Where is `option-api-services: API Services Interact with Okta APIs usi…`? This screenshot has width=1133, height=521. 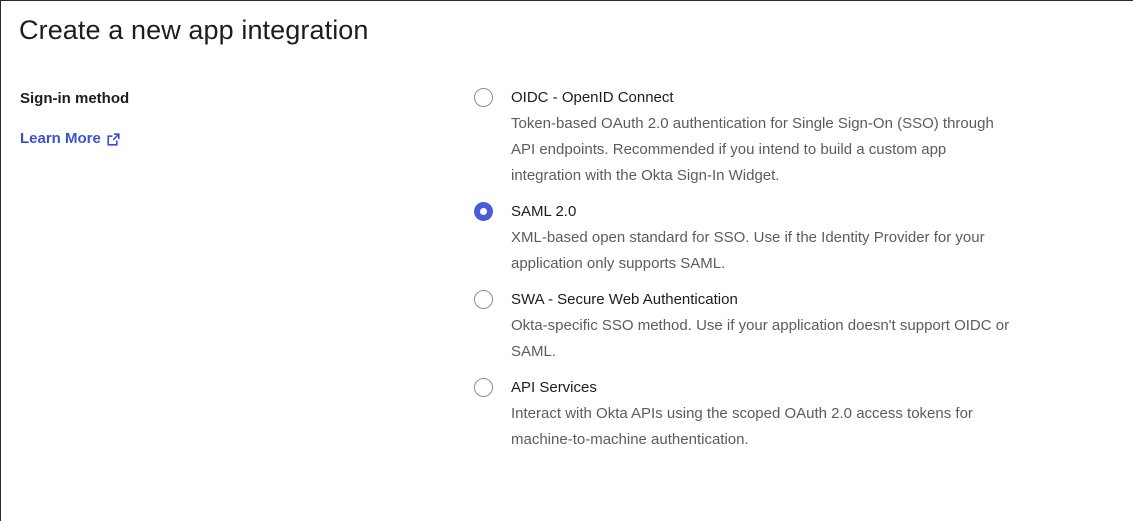 option-api-services: API Services Interact with Okta APIs usi… is located at coordinates (803, 415).